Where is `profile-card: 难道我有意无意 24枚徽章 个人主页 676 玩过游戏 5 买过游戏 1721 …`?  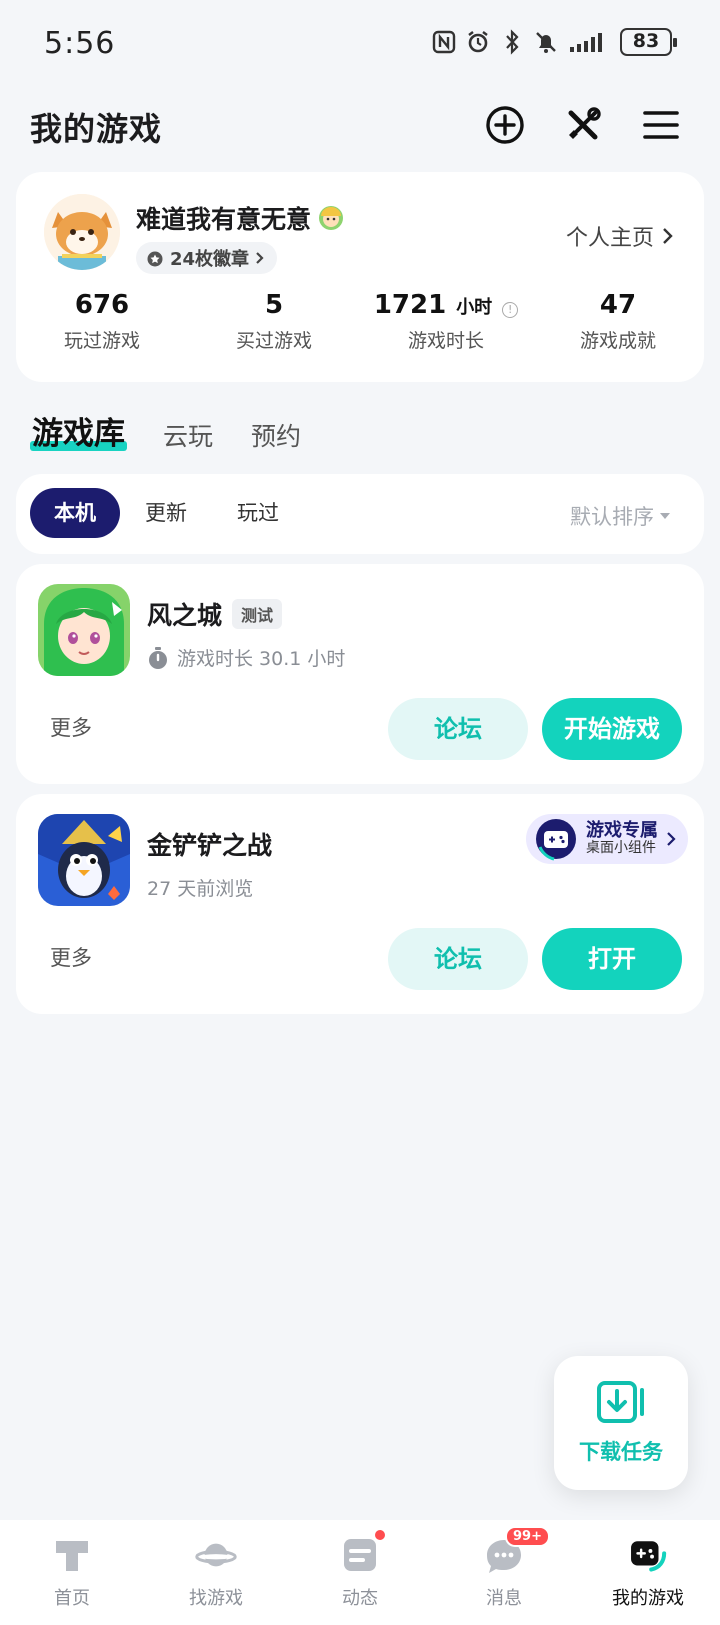 profile-card: 难道我有意无意 24枚徽章 个人主页 676 玩过游戏 5 买过游戏 1721 … is located at coordinates (360, 277).